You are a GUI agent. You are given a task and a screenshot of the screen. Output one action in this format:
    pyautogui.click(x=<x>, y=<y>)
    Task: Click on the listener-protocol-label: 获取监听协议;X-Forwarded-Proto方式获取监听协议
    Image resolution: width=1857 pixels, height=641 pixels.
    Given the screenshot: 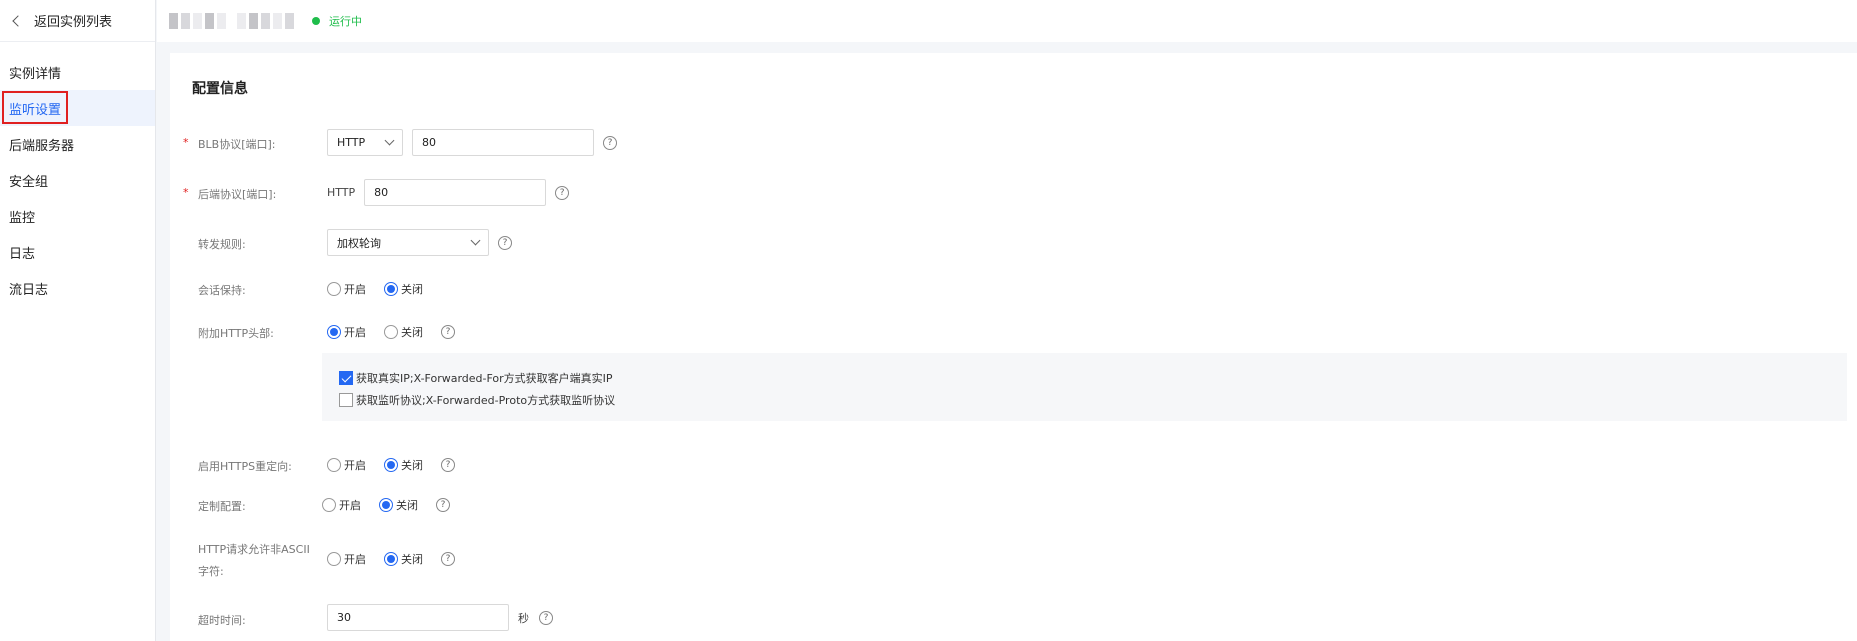 What is the action you would take?
    pyautogui.click(x=486, y=400)
    